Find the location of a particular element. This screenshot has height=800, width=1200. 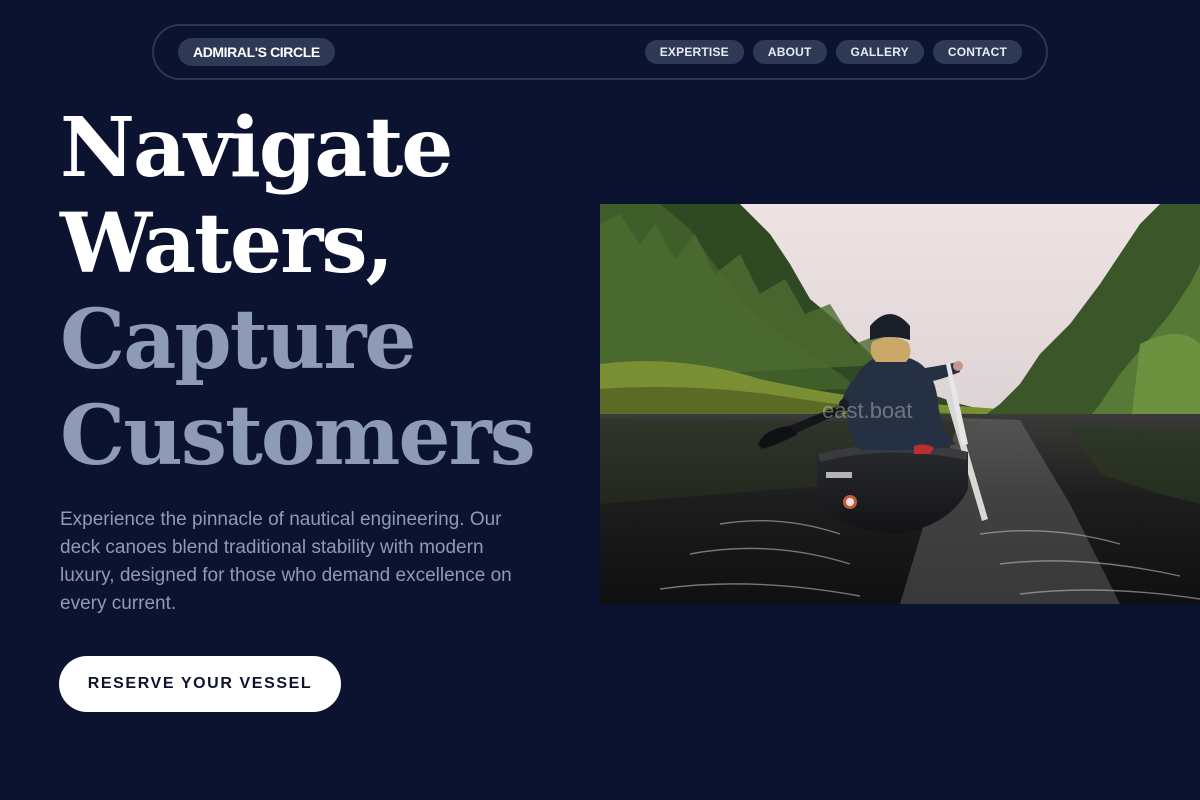

brand-logo: ADMIRAL'S CIRCLE is located at coordinates (256, 52).